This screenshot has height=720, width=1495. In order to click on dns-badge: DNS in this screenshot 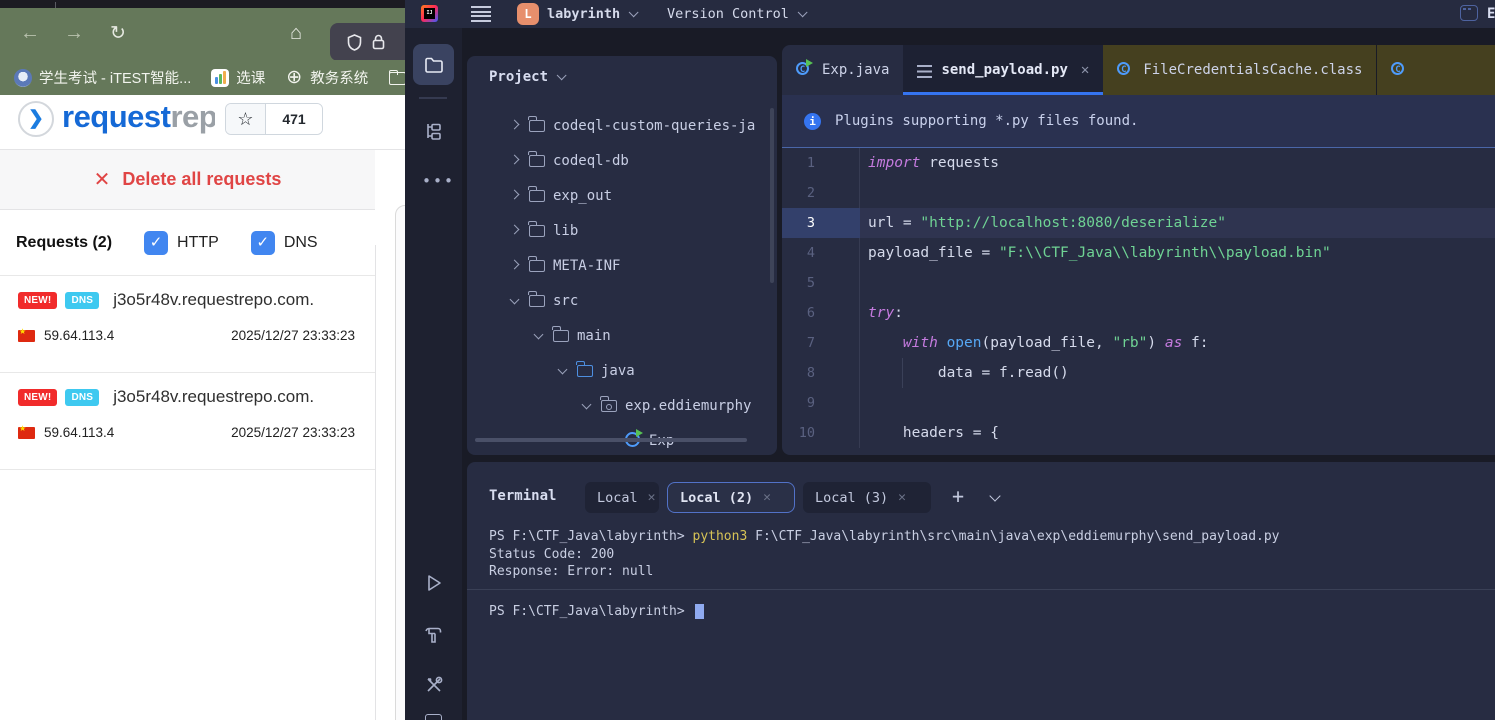, I will do `click(82, 397)`.